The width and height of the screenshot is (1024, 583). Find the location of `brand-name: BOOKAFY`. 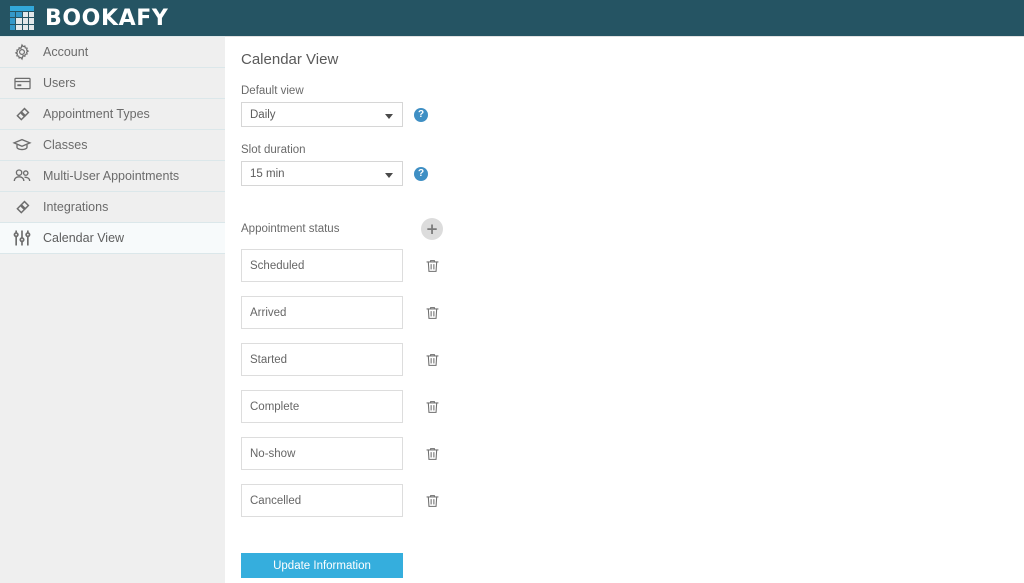

brand-name: BOOKAFY is located at coordinates (107, 18).